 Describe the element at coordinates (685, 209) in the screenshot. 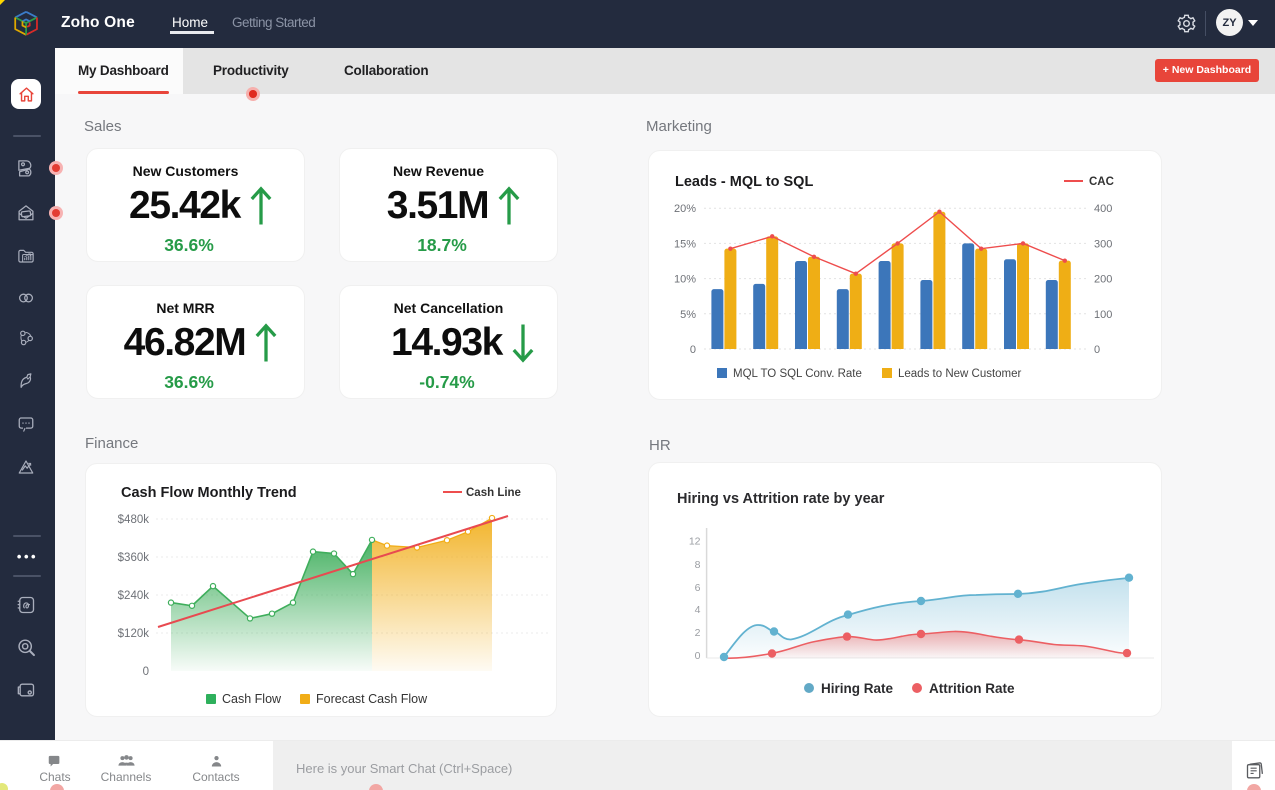

I see `svg-text: 20%` at that location.